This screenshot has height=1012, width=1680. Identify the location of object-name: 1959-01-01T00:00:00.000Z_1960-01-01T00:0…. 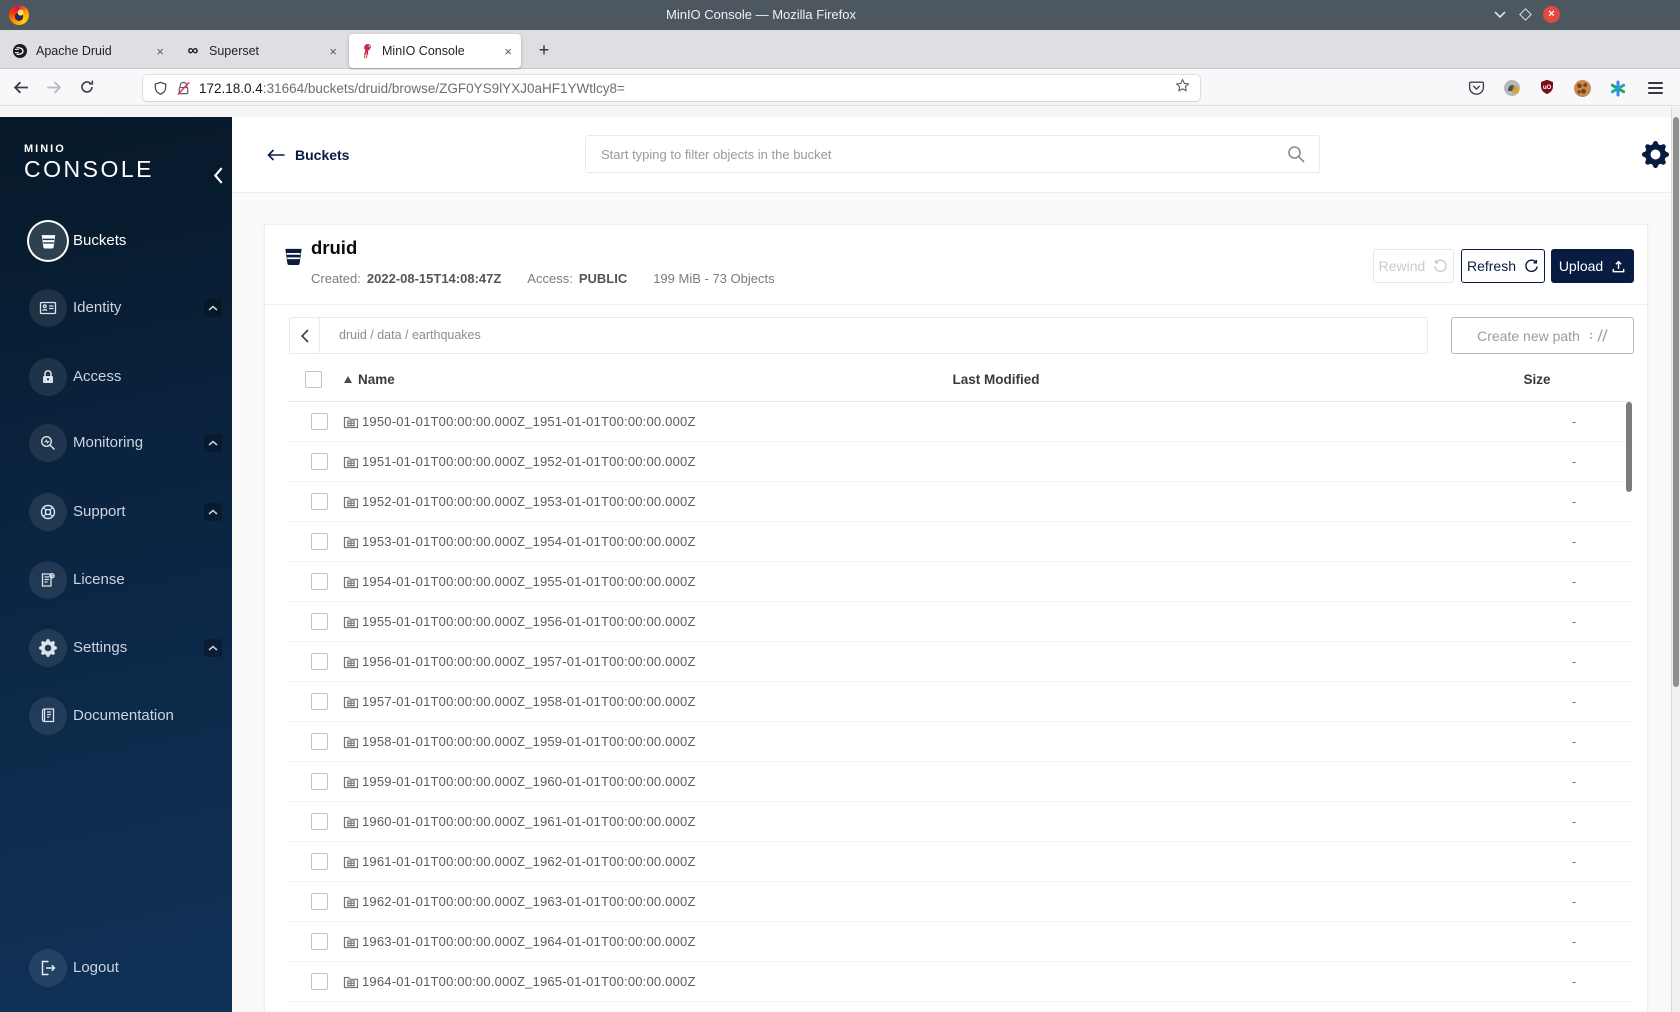
(529, 782).